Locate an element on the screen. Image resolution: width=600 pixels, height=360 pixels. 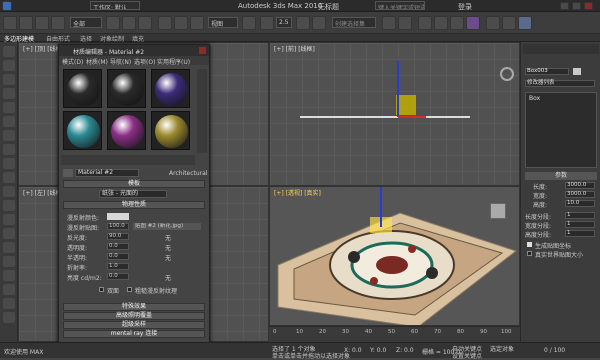
close-icon is located at coordinates (202, 50).